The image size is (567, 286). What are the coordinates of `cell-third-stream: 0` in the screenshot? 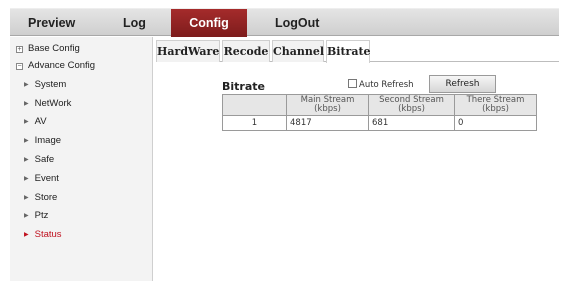 It's located at (495, 123).